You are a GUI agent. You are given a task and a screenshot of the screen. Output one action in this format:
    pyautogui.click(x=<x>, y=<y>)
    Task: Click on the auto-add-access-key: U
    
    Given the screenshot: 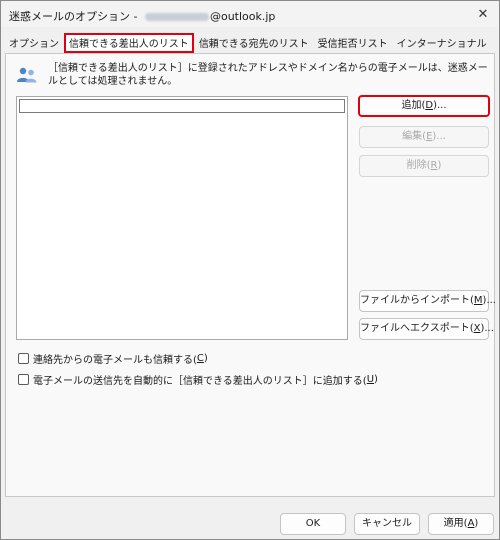 What is the action you would take?
    pyautogui.click(x=370, y=379)
    